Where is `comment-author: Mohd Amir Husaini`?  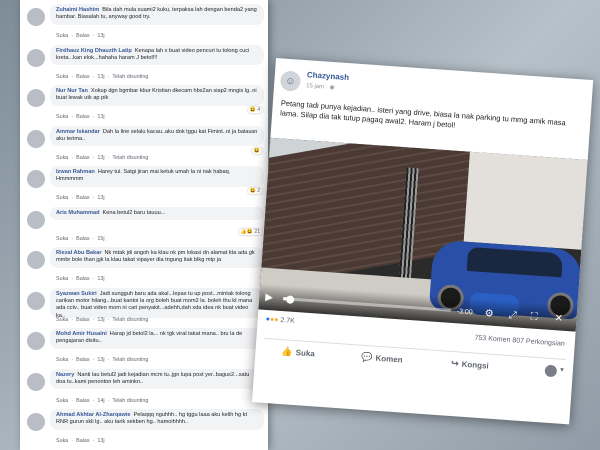
comment-author: Mohd Amir Husaini is located at coordinates (81, 334).